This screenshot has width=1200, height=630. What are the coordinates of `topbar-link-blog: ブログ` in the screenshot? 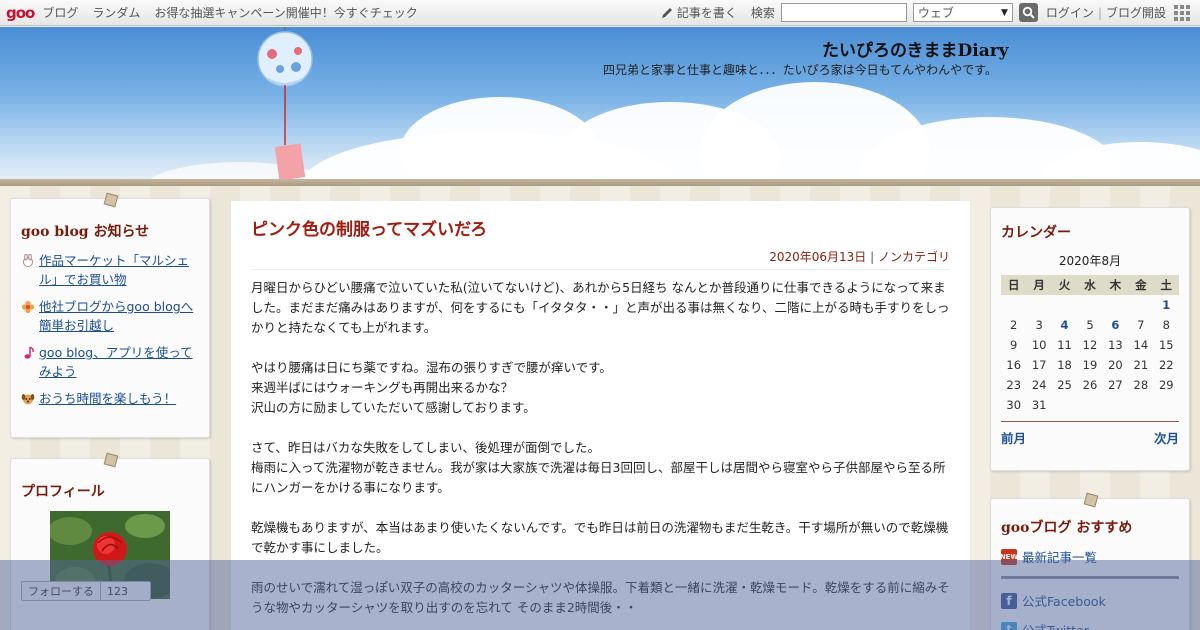 It's located at (60, 12).